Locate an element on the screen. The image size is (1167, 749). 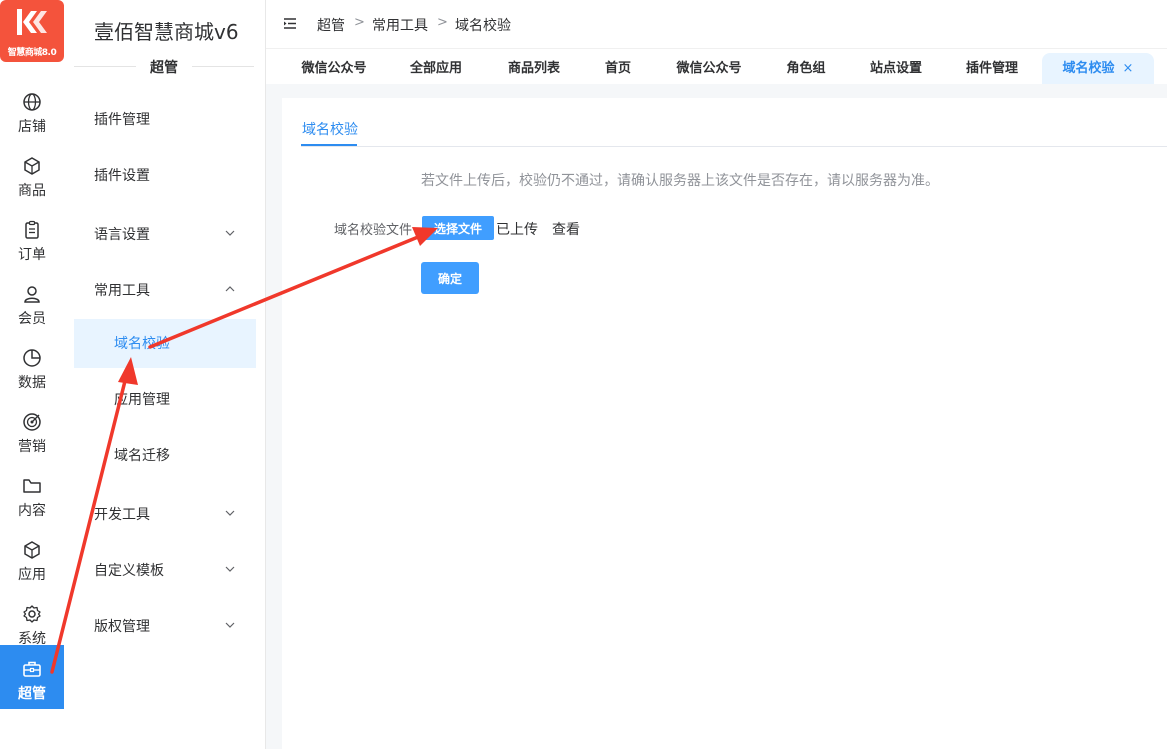
rail-item-super-admin: 超管 is located at coordinates (32, 677).